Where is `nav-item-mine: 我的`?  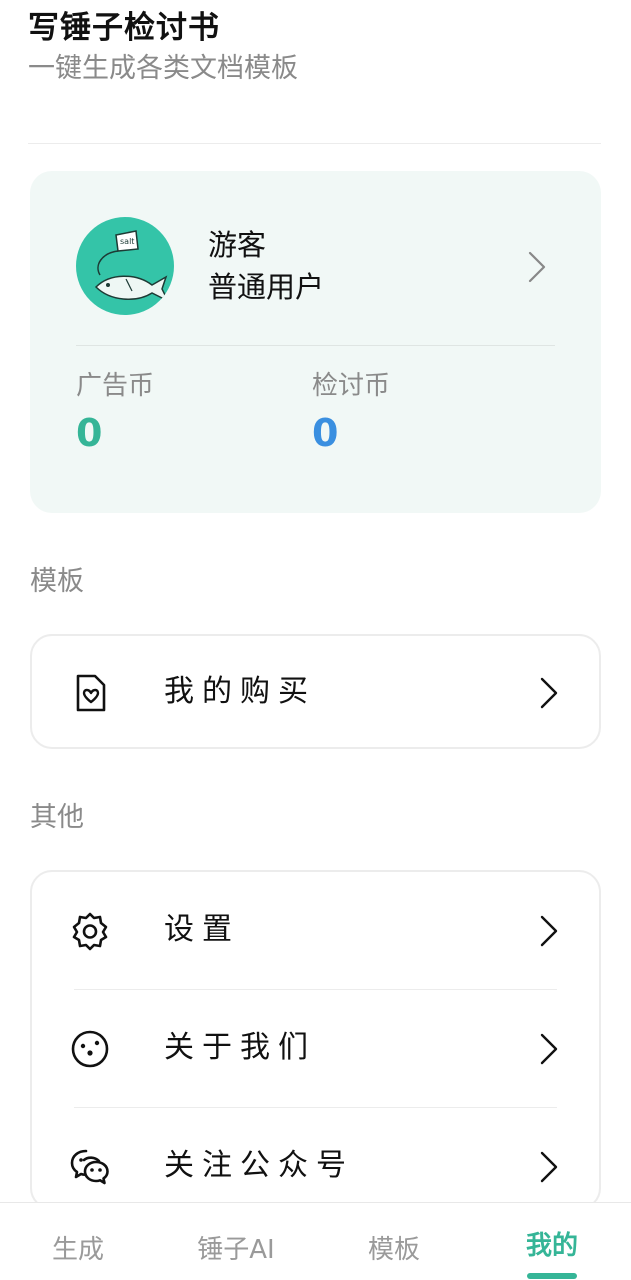
nav-item-mine: 我的 is located at coordinates (552, 1246).